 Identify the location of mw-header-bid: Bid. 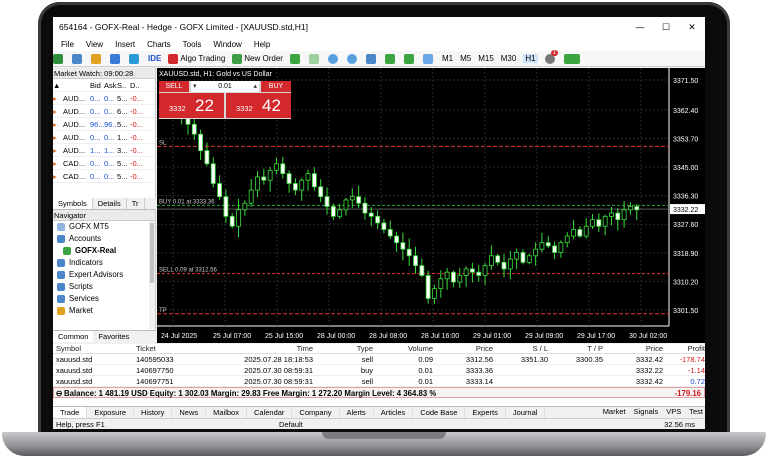
(97, 85).